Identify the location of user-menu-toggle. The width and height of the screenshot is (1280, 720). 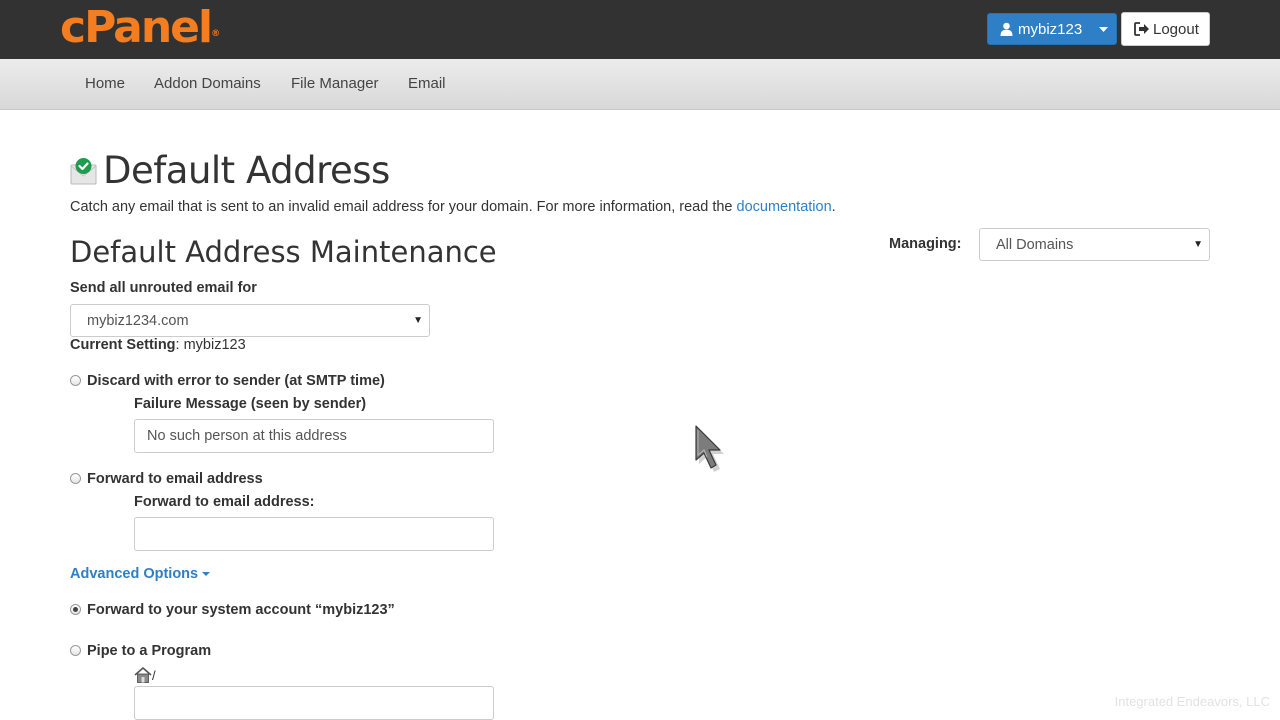
(1103, 29).